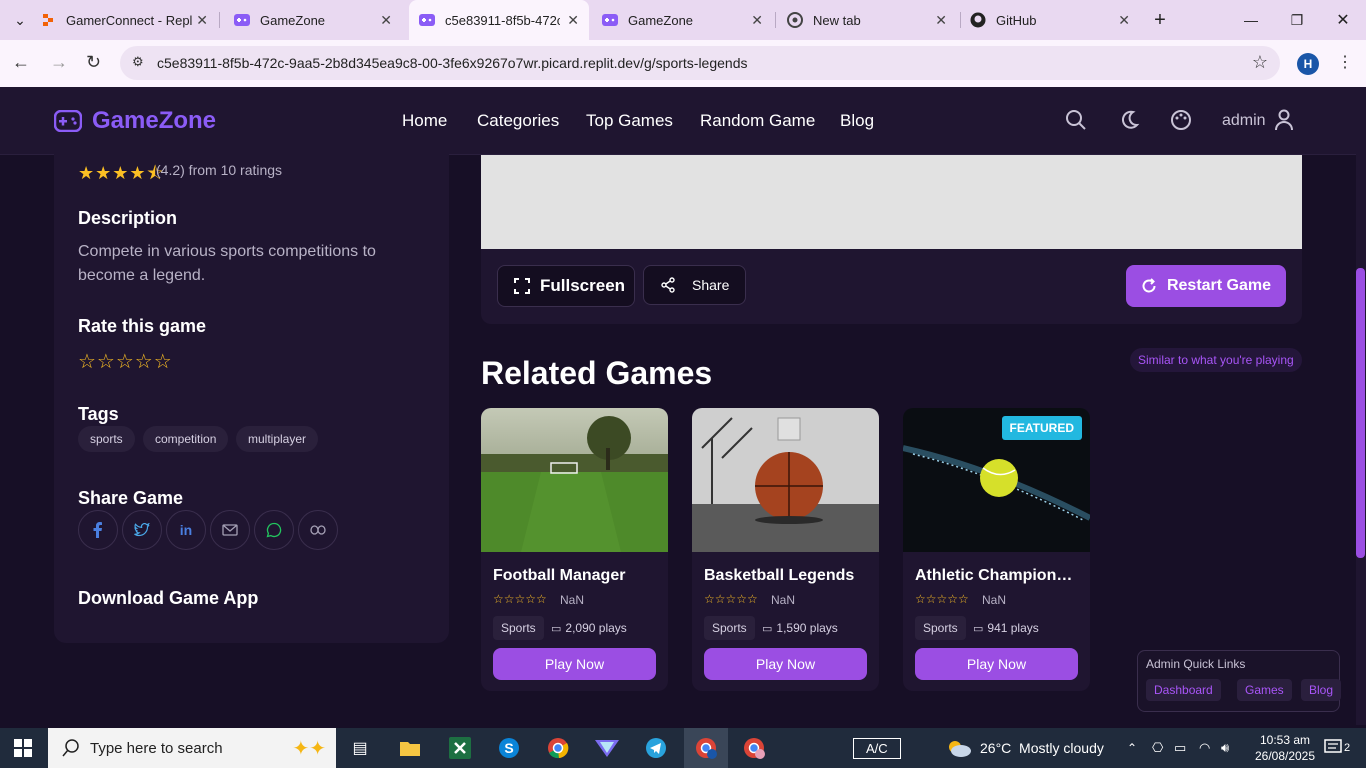 The height and width of the screenshot is (768, 1366). Describe the element at coordinates (186, 439) in the screenshot. I see `tag-competition: competition` at that location.